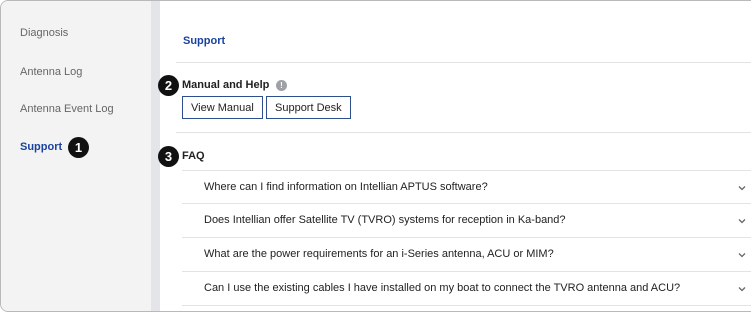 The image size is (751, 312). I want to click on view-manual-button: View Manual, so click(222, 107).